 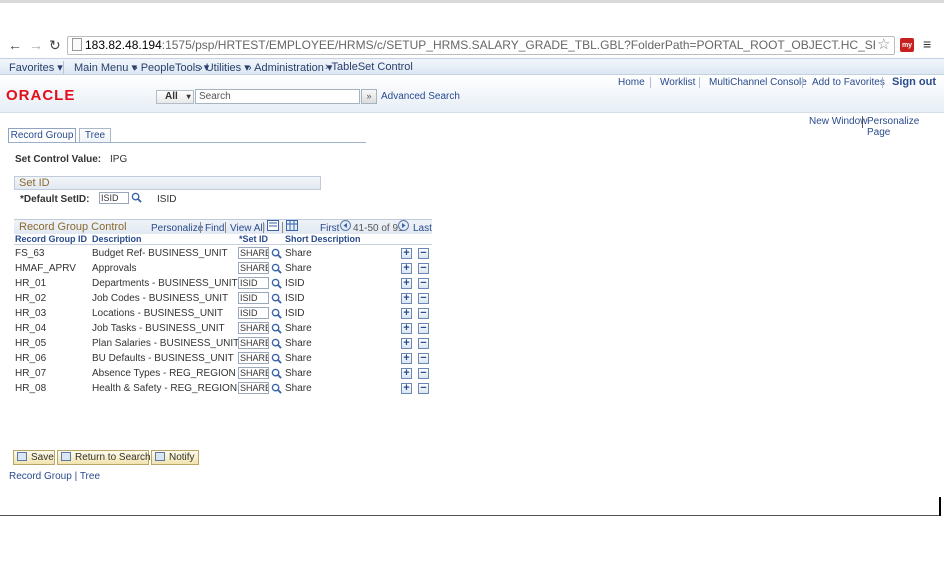 What do you see at coordinates (927, 44) in the screenshot?
I see `browser-menu-icon: ≡` at bounding box center [927, 44].